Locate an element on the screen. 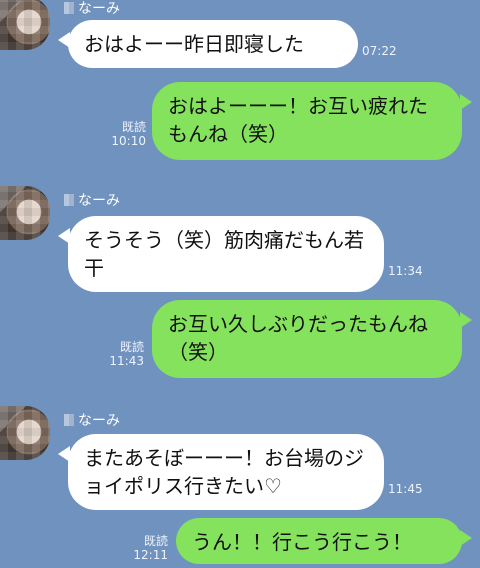 The height and width of the screenshot is (568, 480). message-time: 12:11 is located at coordinates (150, 555).